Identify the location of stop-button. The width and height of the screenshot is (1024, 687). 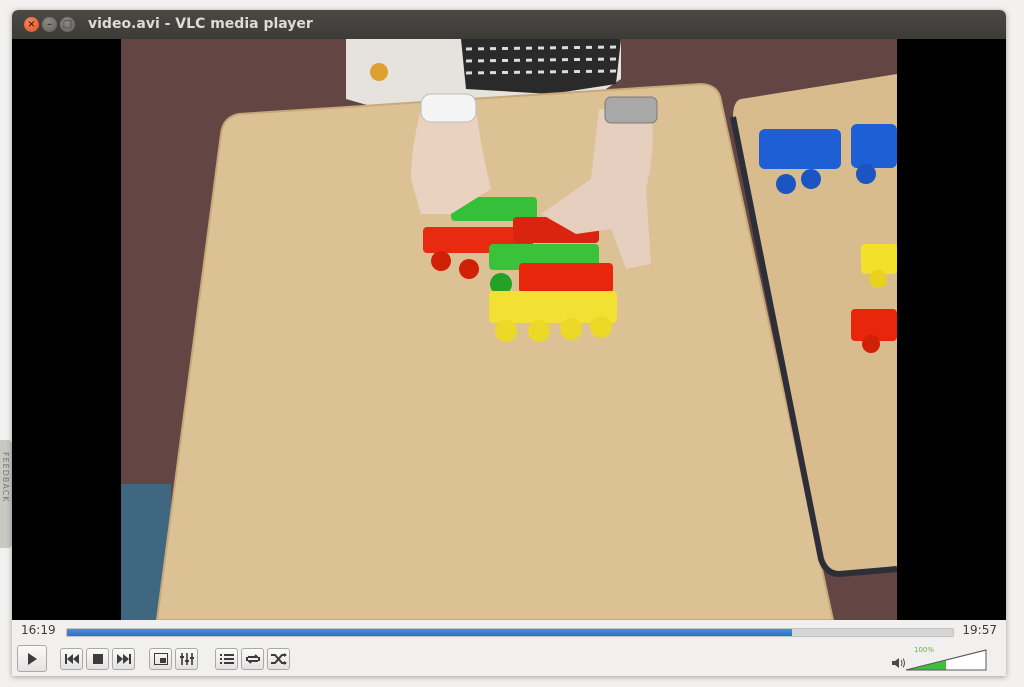
(97, 659).